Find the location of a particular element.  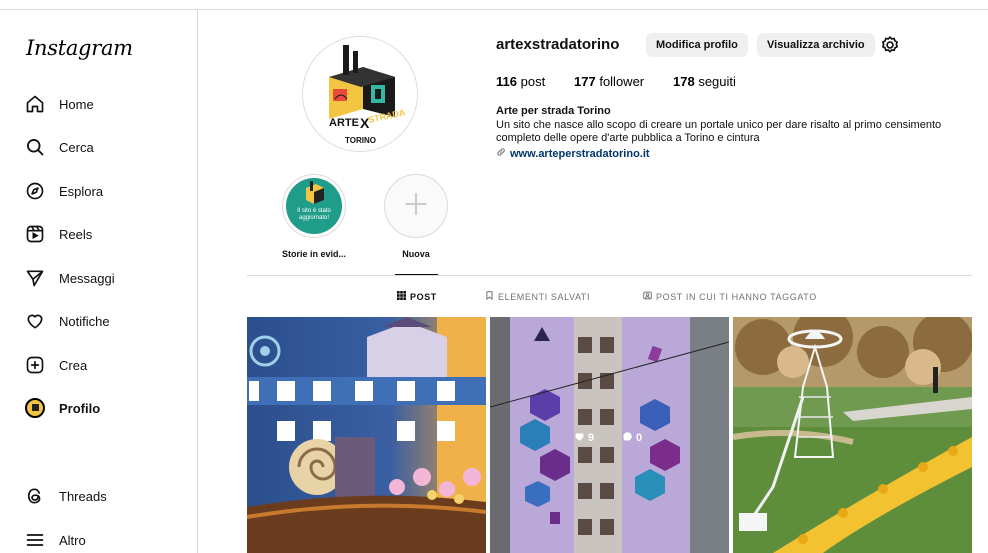

sidebar-item-label: Notifiche is located at coordinates (84, 321).